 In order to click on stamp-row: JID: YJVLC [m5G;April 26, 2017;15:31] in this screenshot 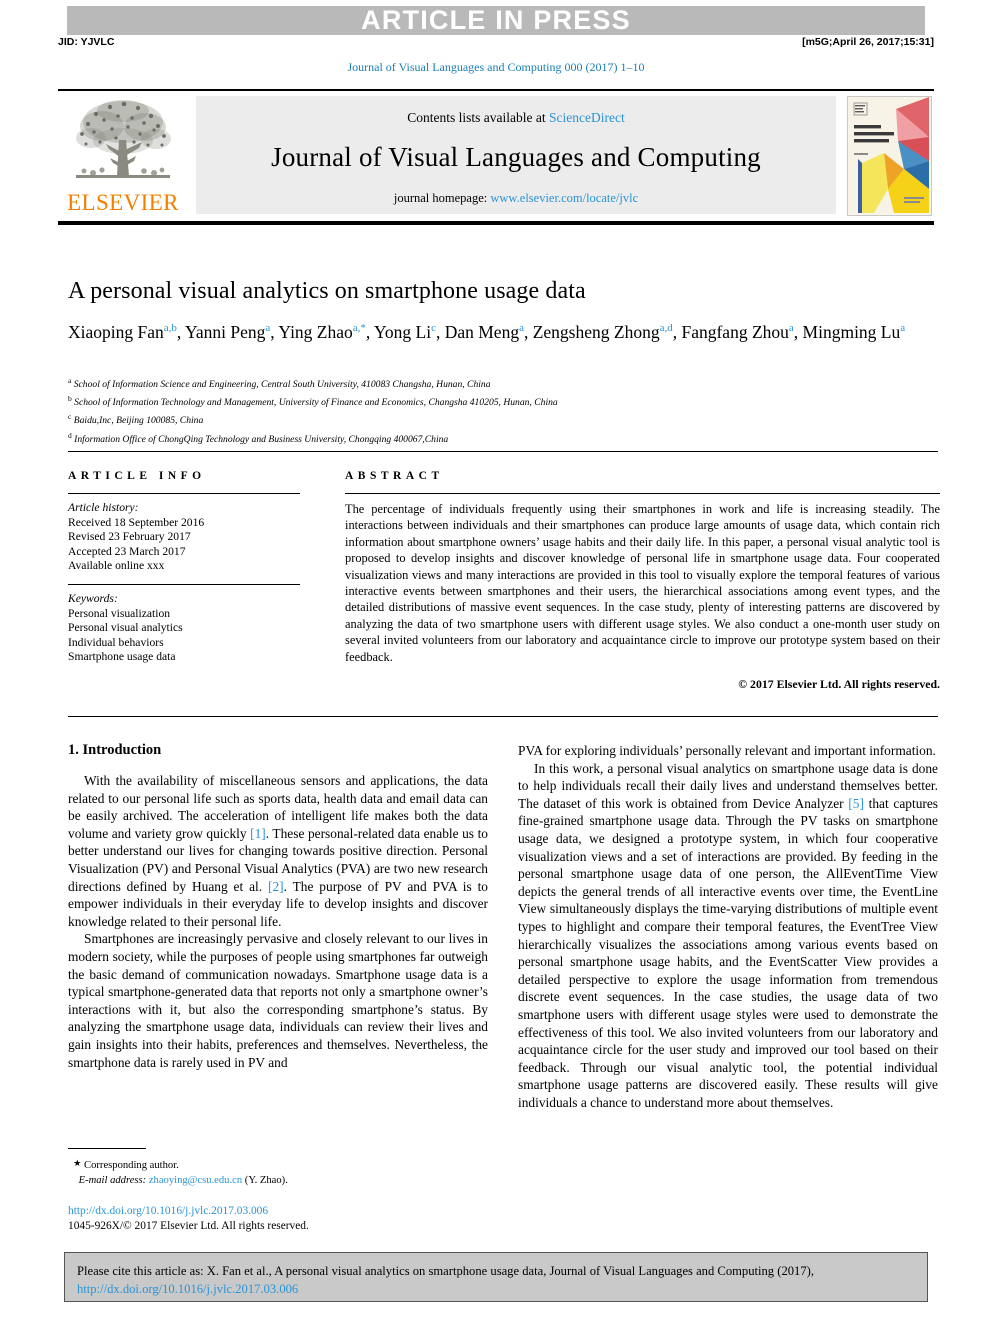, I will do `click(496, 44)`.